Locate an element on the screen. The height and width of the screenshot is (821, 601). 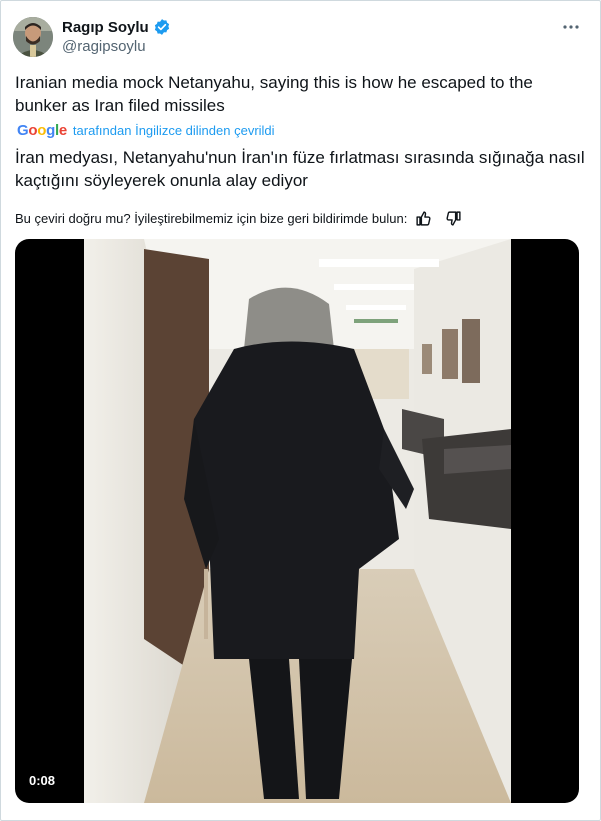
thumbs-down-icon is located at coordinates (453, 218).